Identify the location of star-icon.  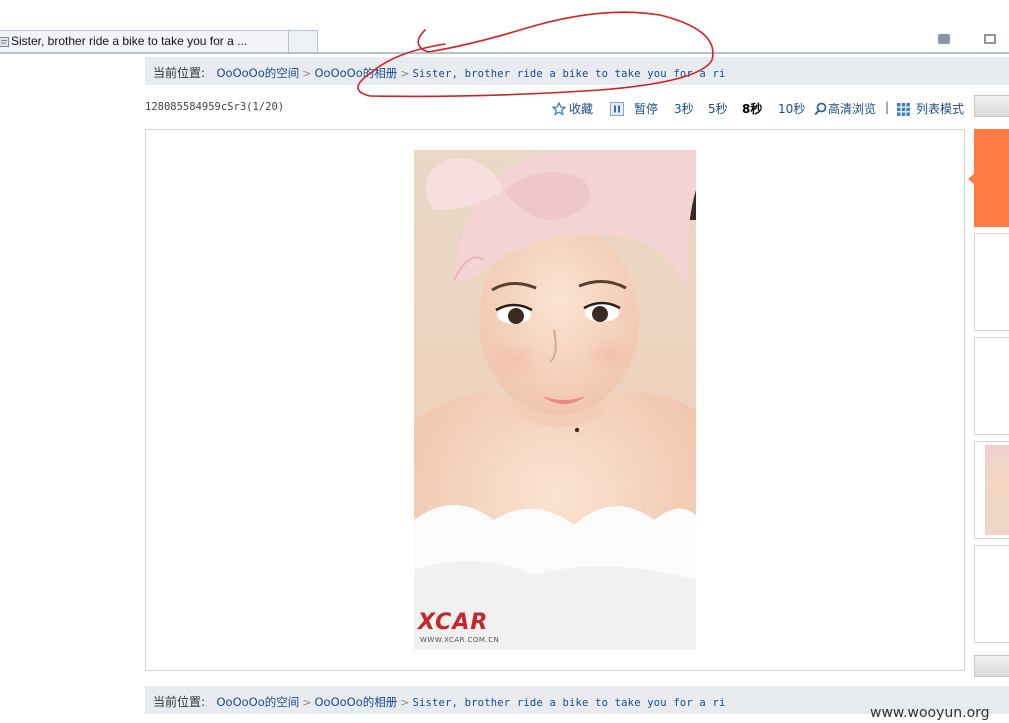
(559, 109).